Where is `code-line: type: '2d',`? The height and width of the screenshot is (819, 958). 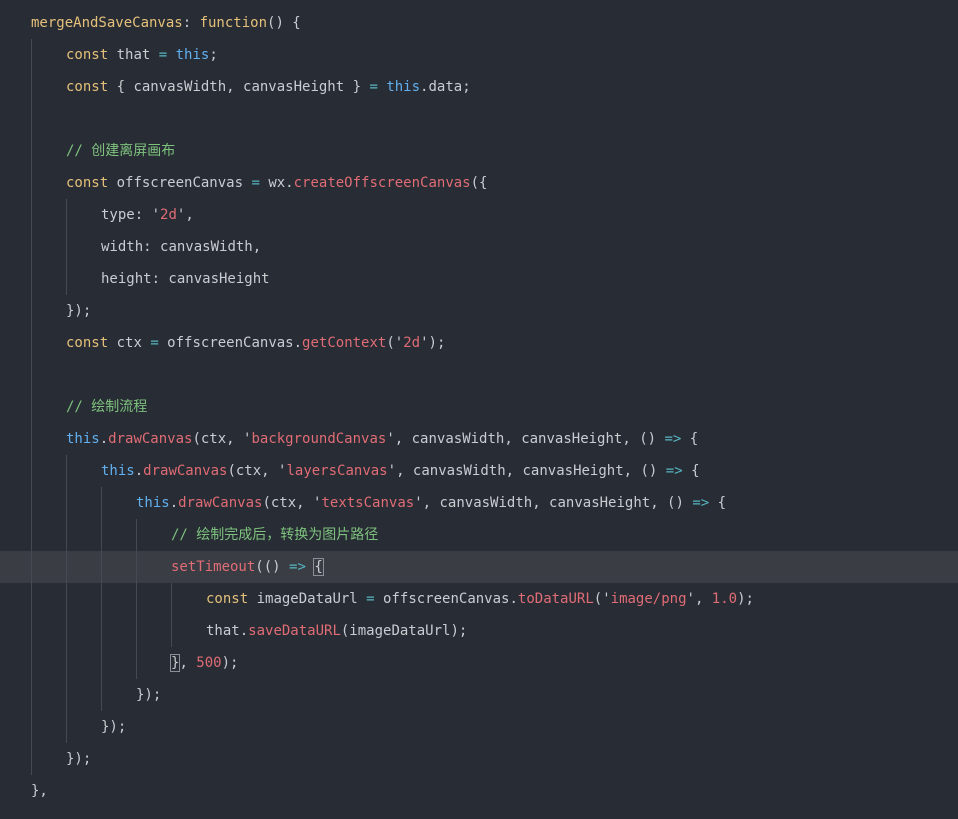
code-line: type: '2d', is located at coordinates (479, 215).